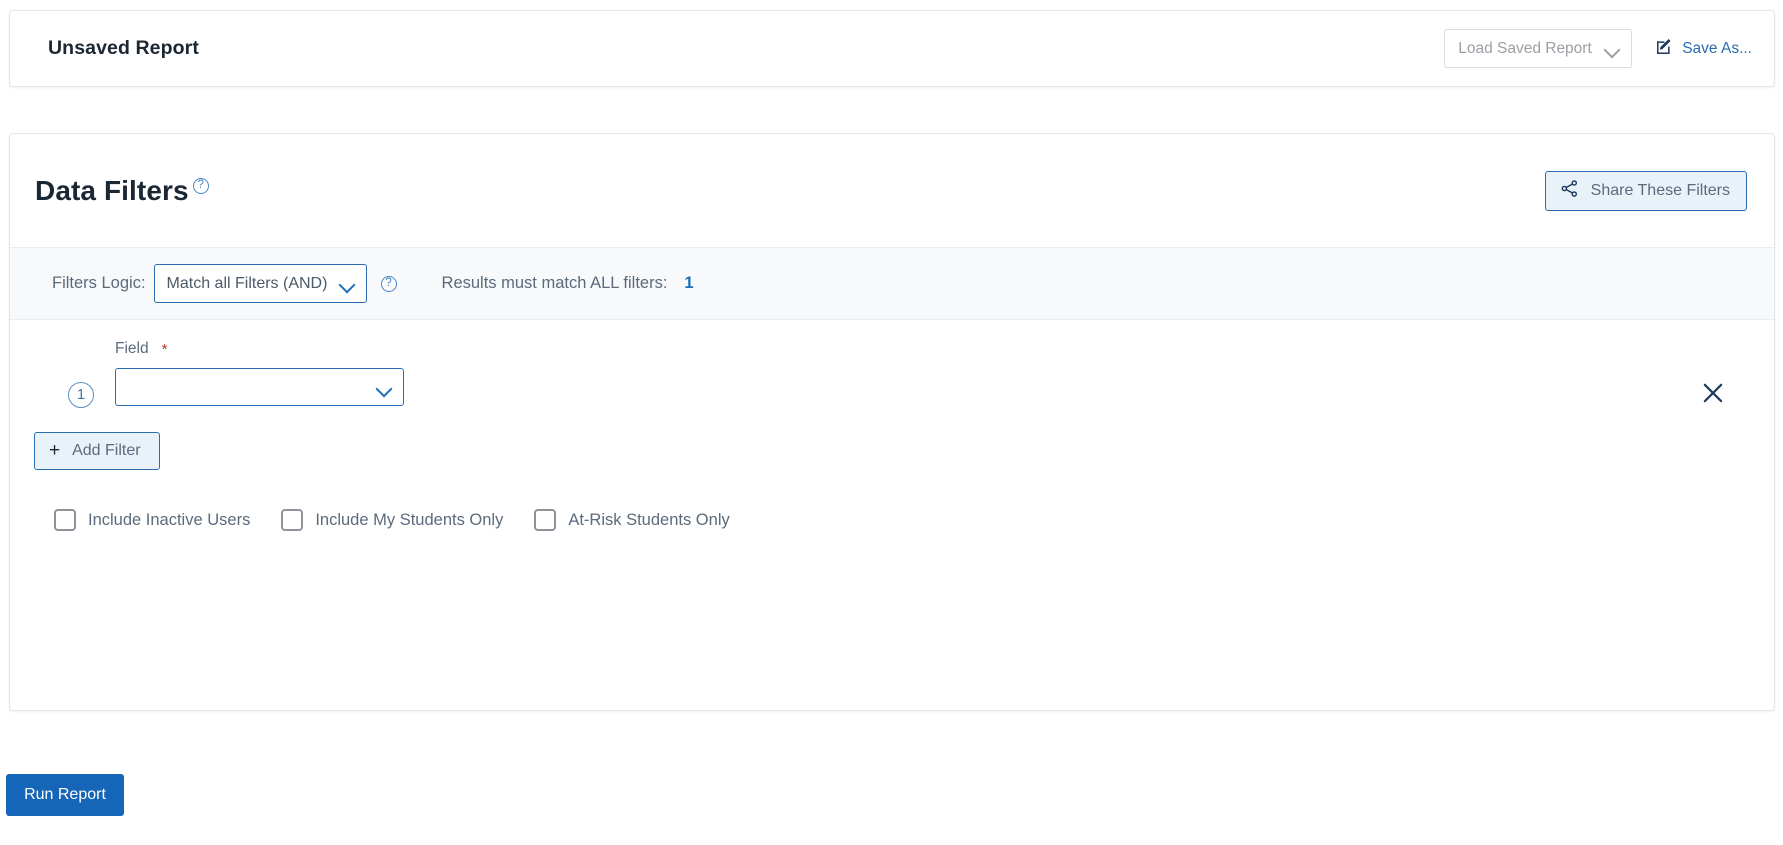 The image size is (1783, 845). I want to click on share-these-filters-button: Share These Filters, so click(1645, 190).